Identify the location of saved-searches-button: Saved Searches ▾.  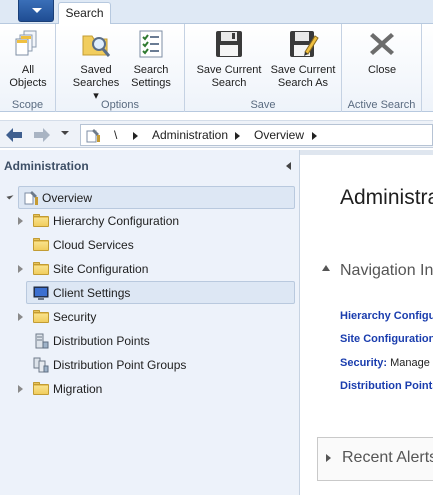
(96, 65).